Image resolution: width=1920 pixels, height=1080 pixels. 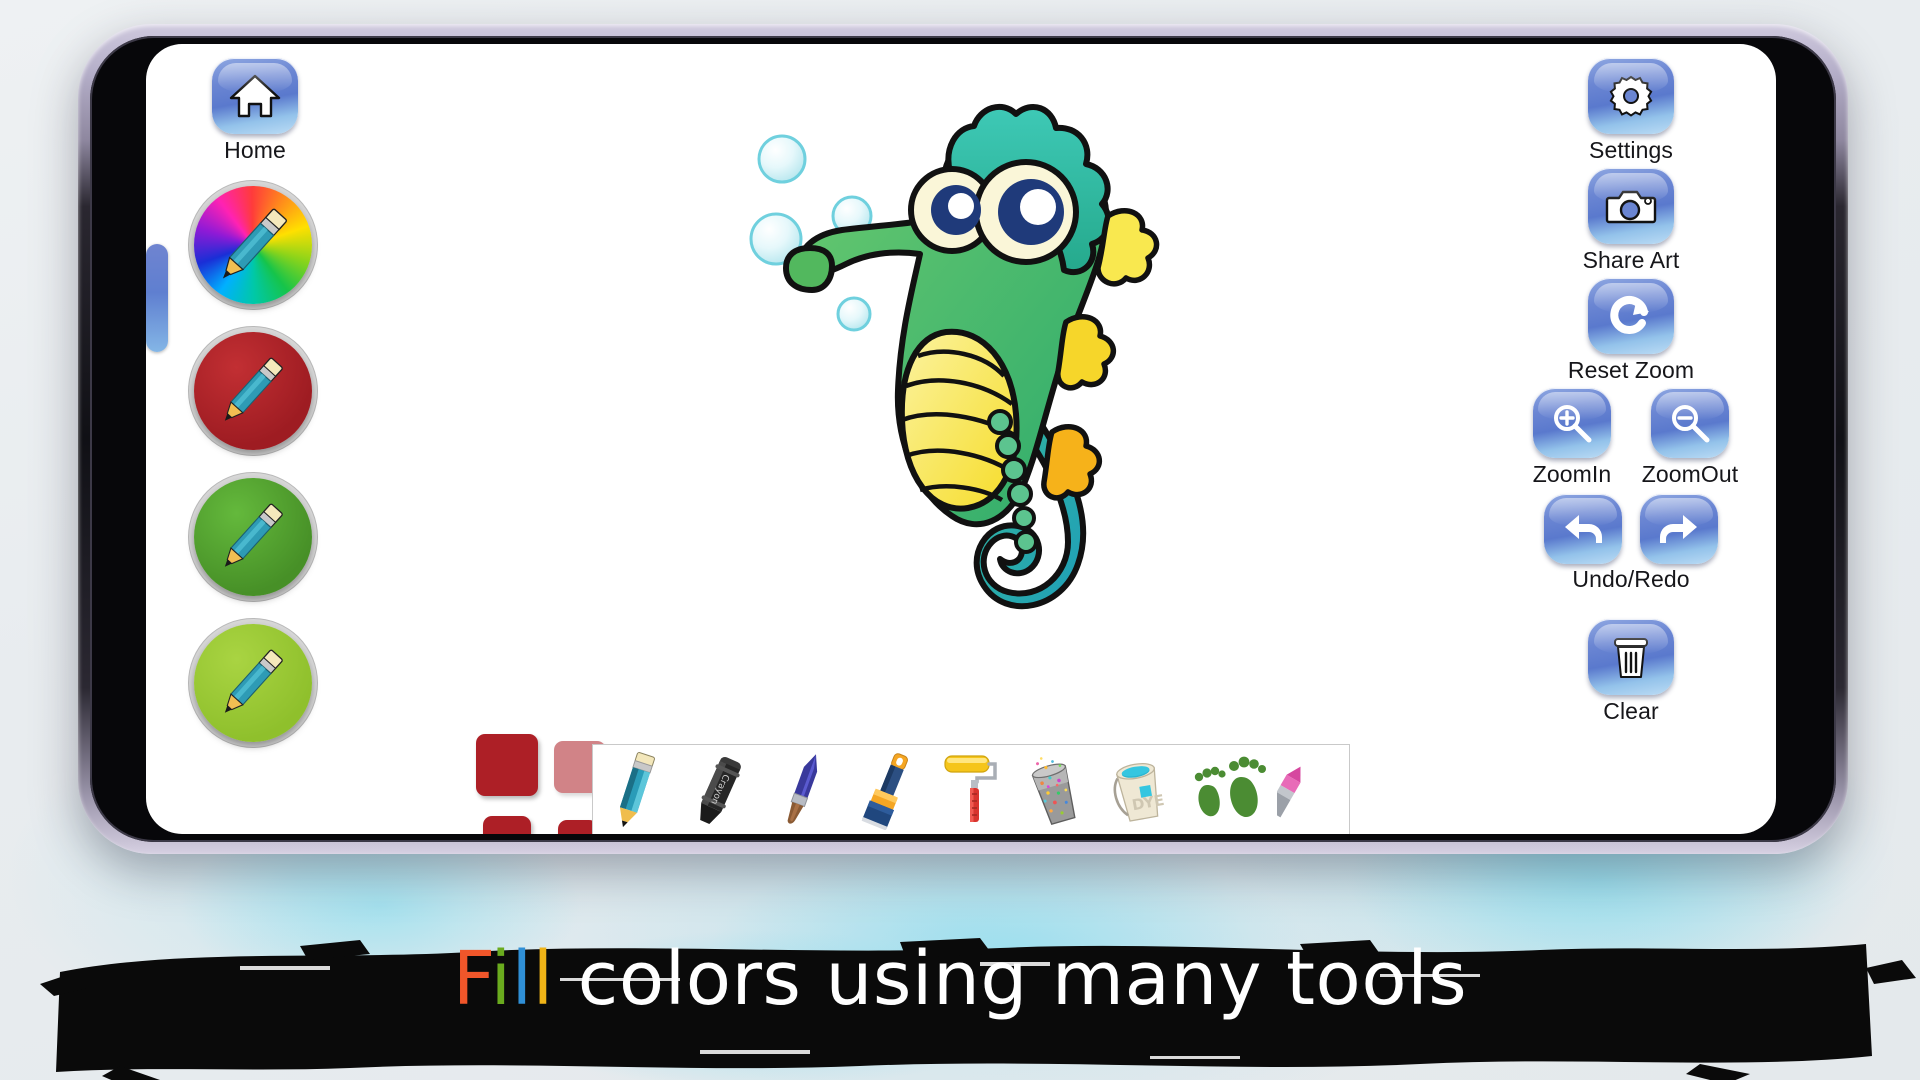 I want to click on roller-tool-icon, so click(x=970, y=788).